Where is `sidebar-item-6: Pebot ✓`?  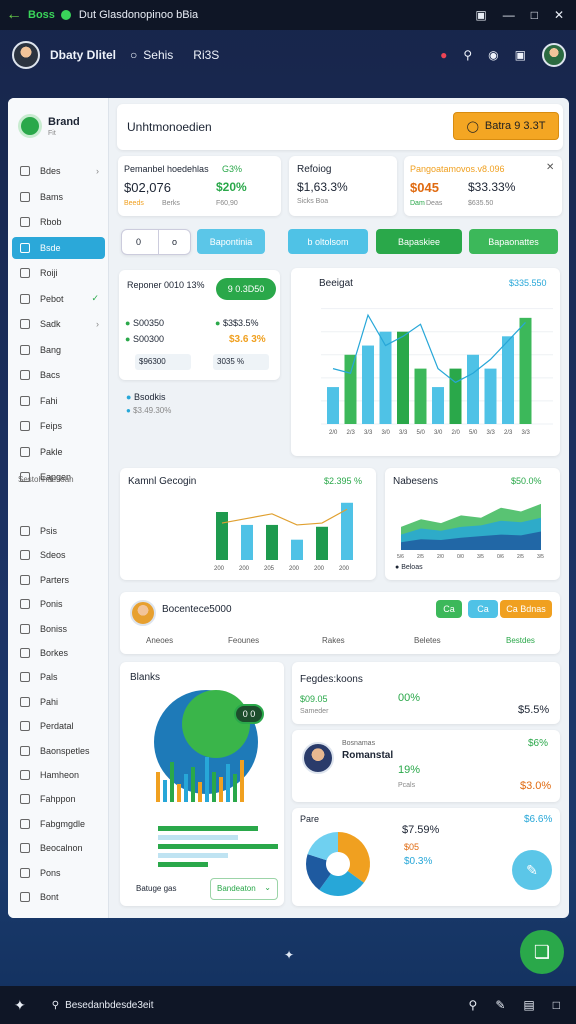 sidebar-item-6: Pebot ✓ is located at coordinates (58, 299).